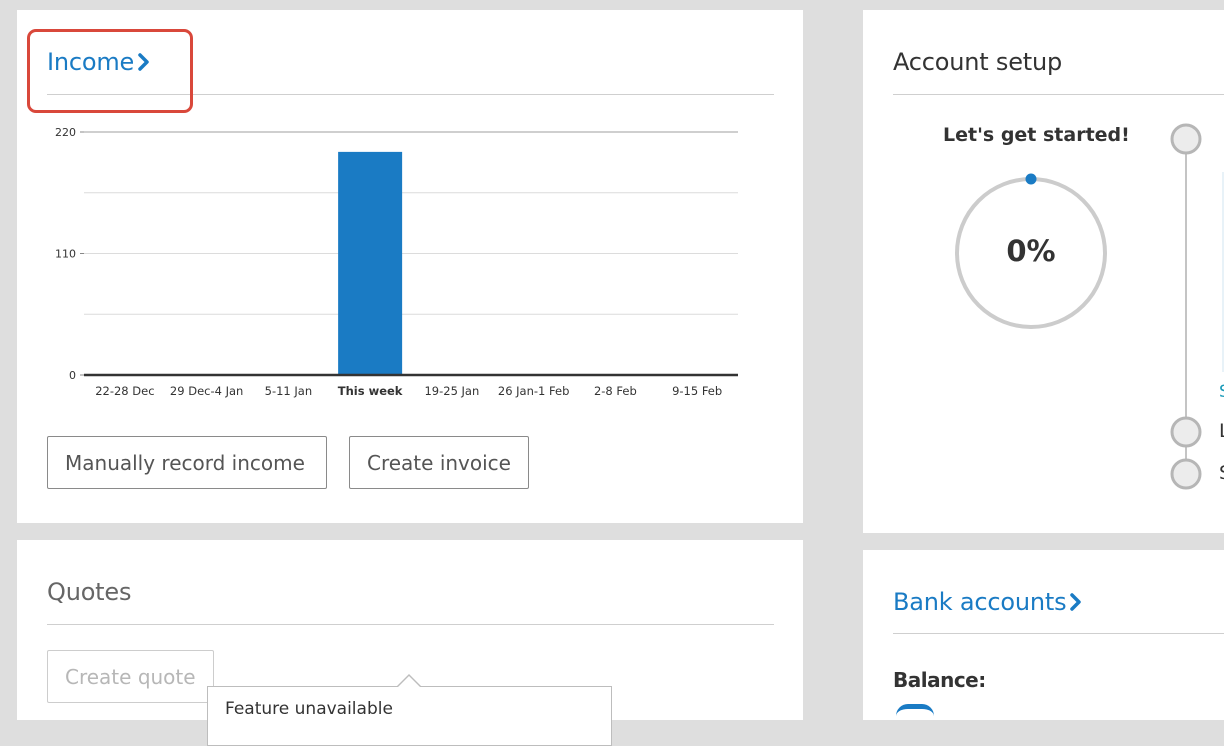  Describe the element at coordinates (697, 391) in the screenshot. I see `chart-xtick-label: 9-15 Feb` at that location.